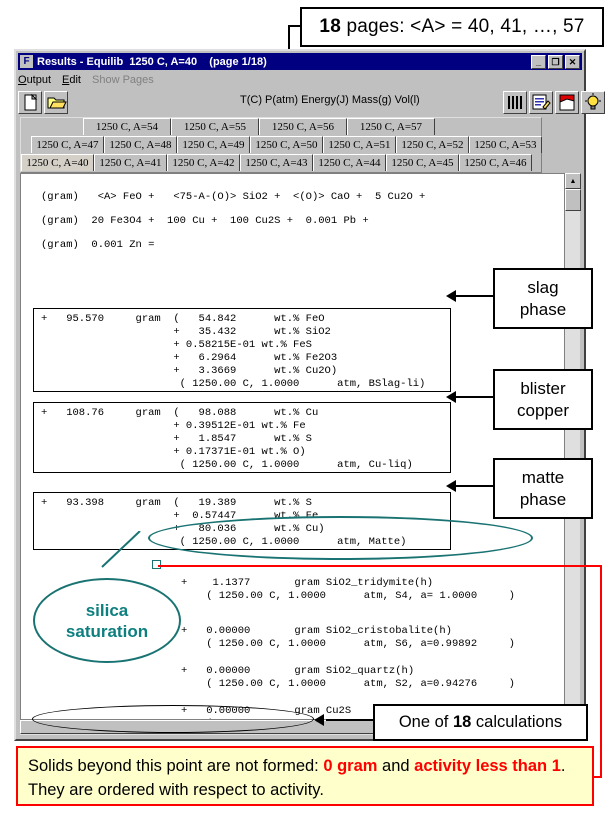 This screenshot has height=819, width=609. What do you see at coordinates (298, 671) in the screenshot?
I see `solid-line-5: + 0.00000 gram SiO2_quartz(h)` at bounding box center [298, 671].